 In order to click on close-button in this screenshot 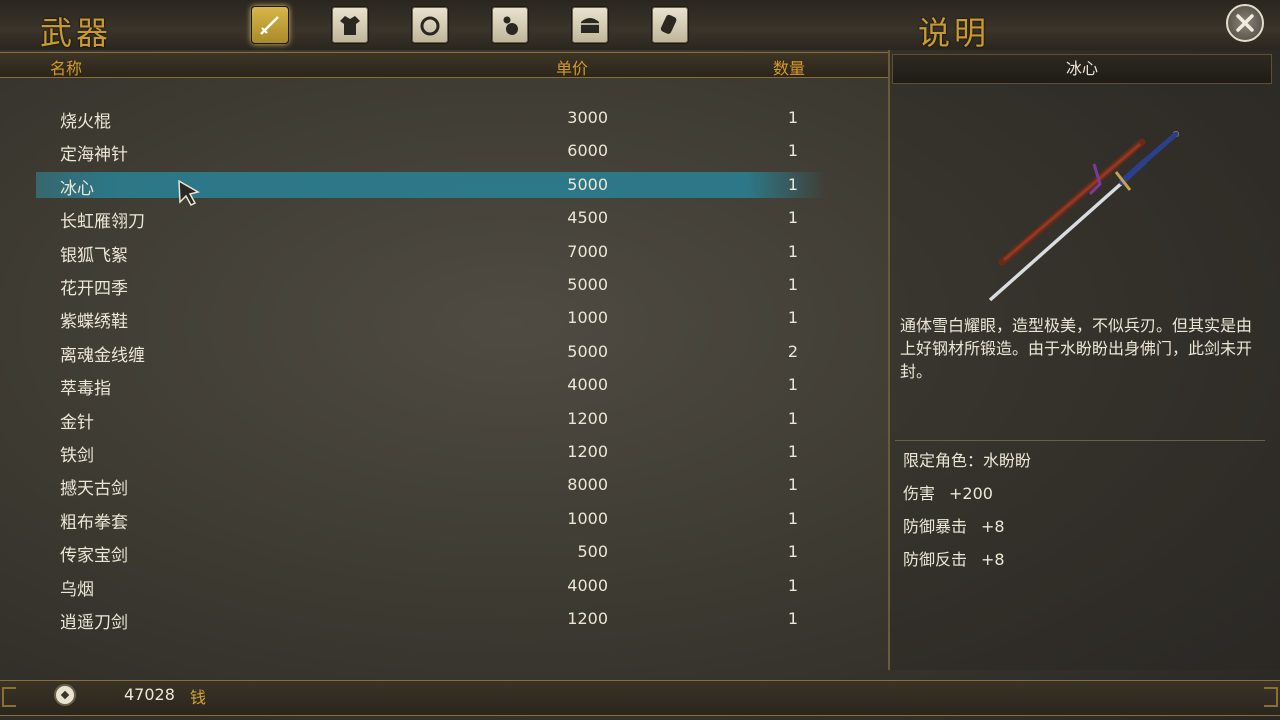, I will do `click(1245, 23)`.